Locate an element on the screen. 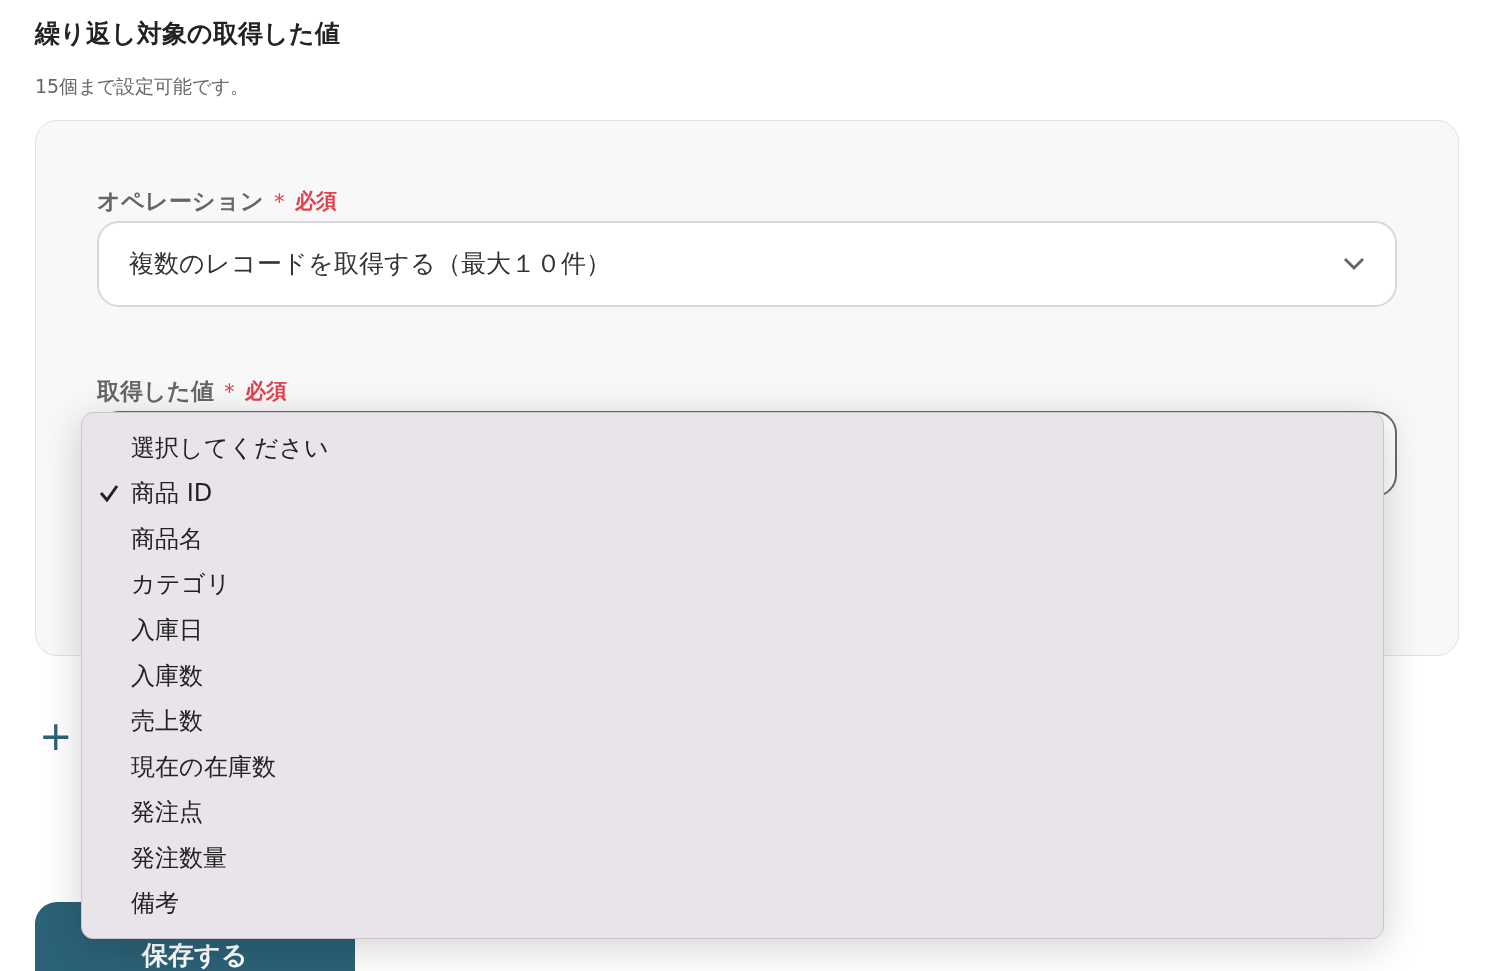 The width and height of the screenshot is (1486, 971). field-label: 取得した値 is located at coordinates (155, 391).